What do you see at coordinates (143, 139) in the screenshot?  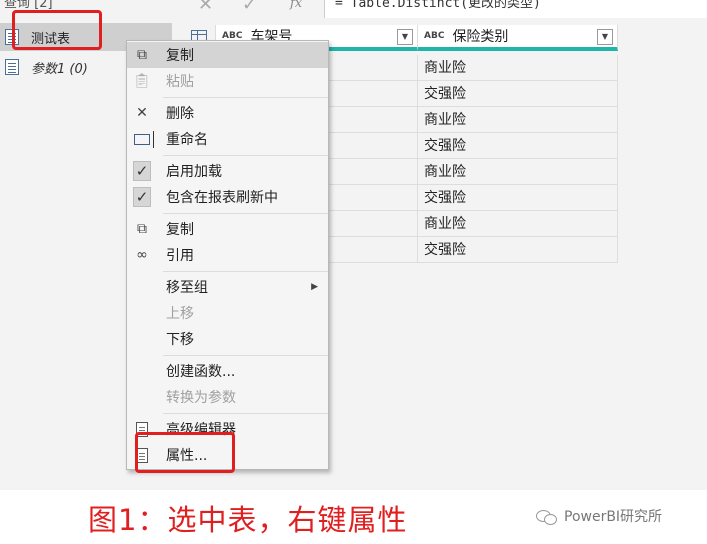 I see `rename-icon` at bounding box center [143, 139].